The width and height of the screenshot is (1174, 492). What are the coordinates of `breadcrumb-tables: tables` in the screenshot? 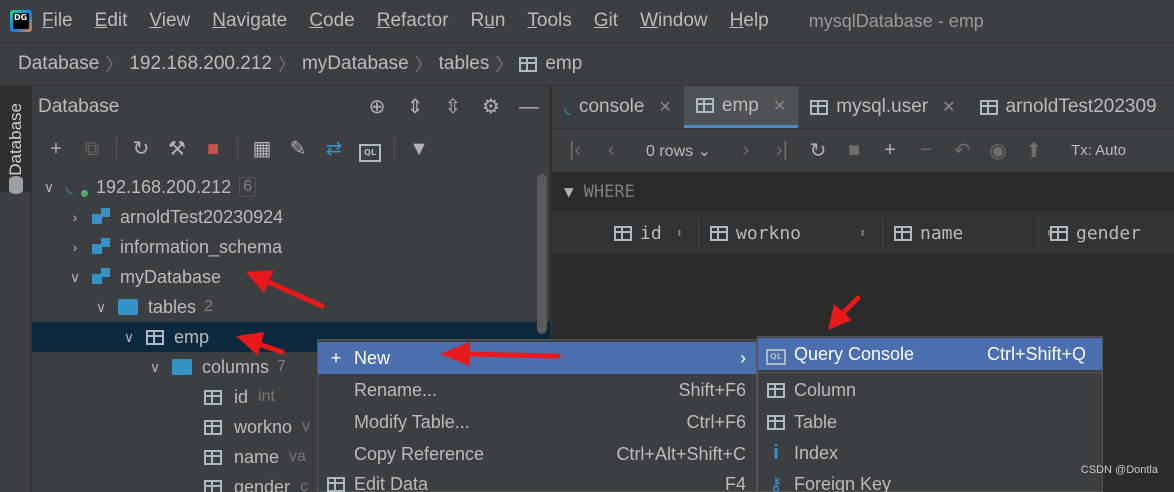 It's located at (464, 64).